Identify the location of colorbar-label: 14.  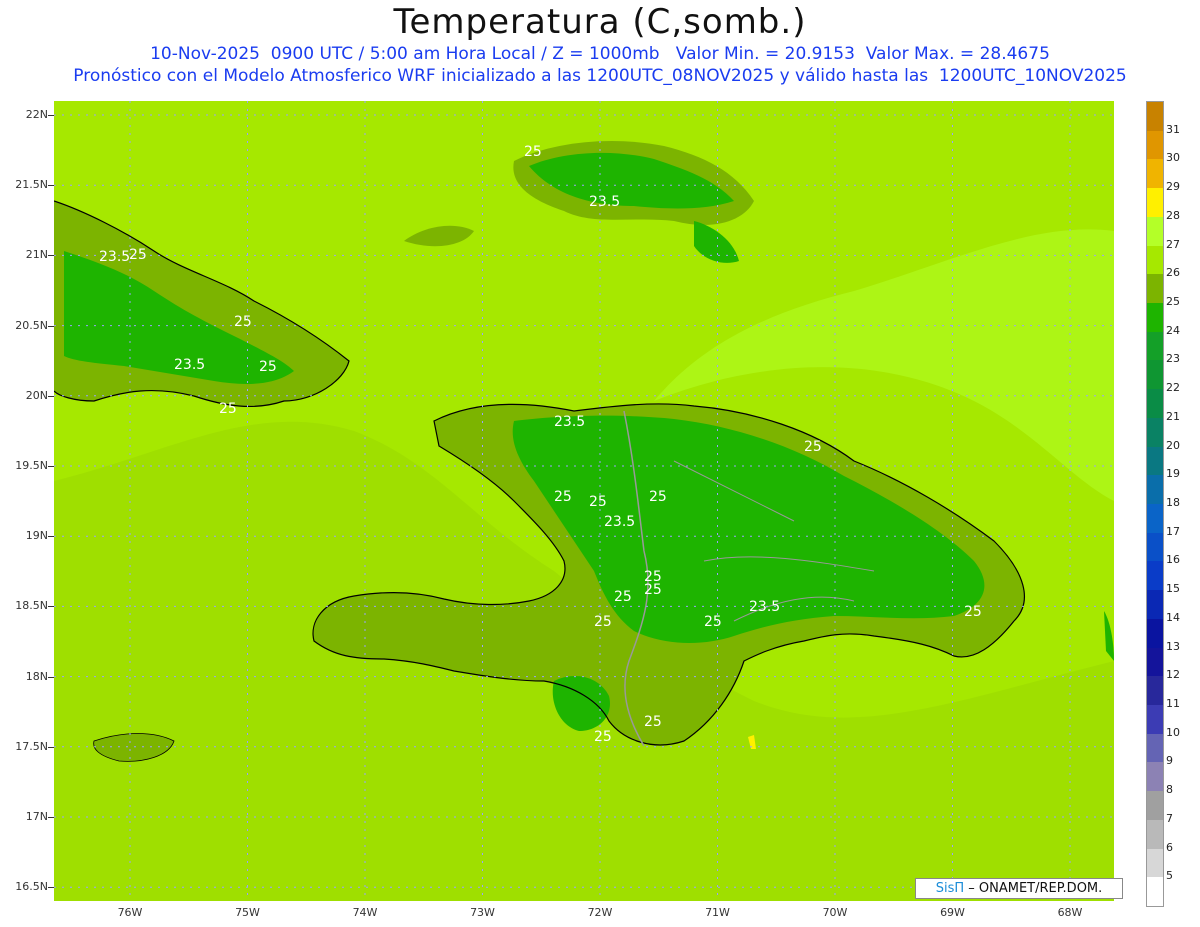
(1173, 617).